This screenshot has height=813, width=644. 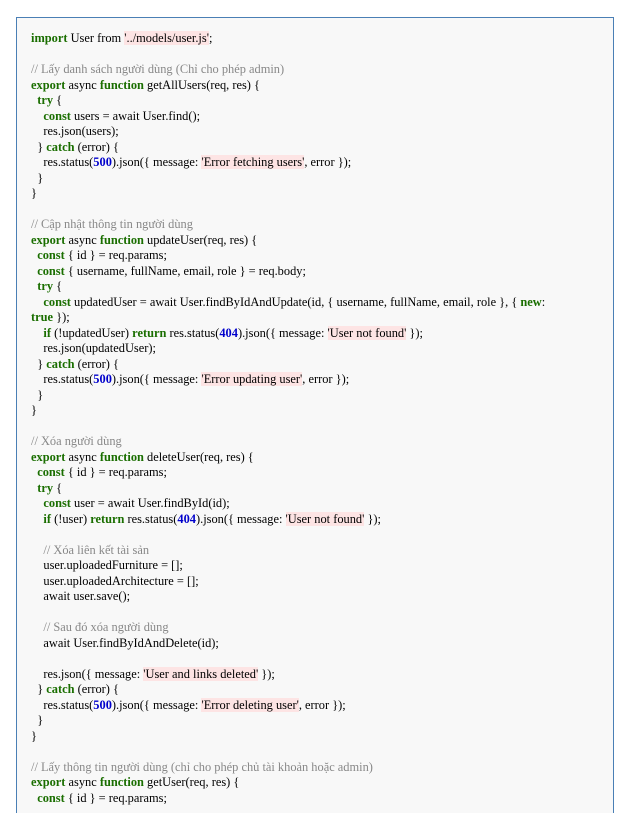 What do you see at coordinates (531, 301) in the screenshot?
I see `code-keyword: new` at bounding box center [531, 301].